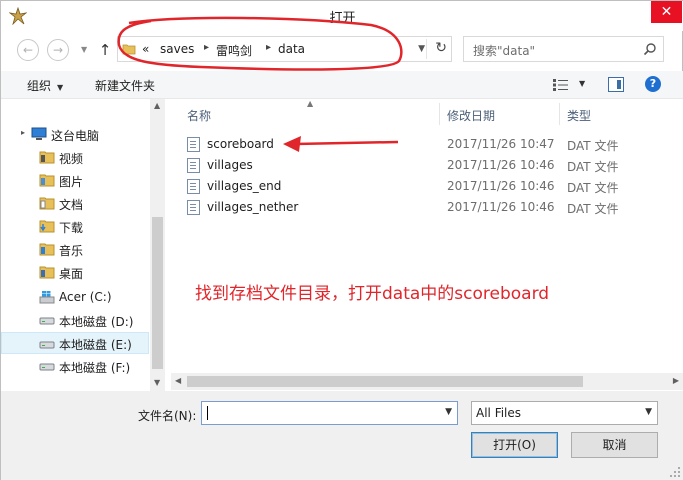 The height and width of the screenshot is (480, 683). What do you see at coordinates (39, 86) in the screenshot?
I see `organize-label: 组织` at bounding box center [39, 86].